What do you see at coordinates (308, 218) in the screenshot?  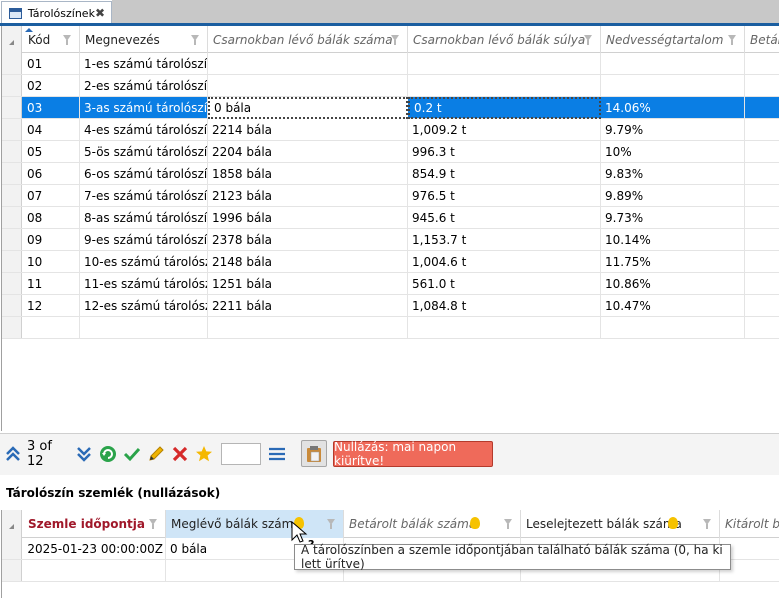 I see `table-cell: 1996 bála` at bounding box center [308, 218].